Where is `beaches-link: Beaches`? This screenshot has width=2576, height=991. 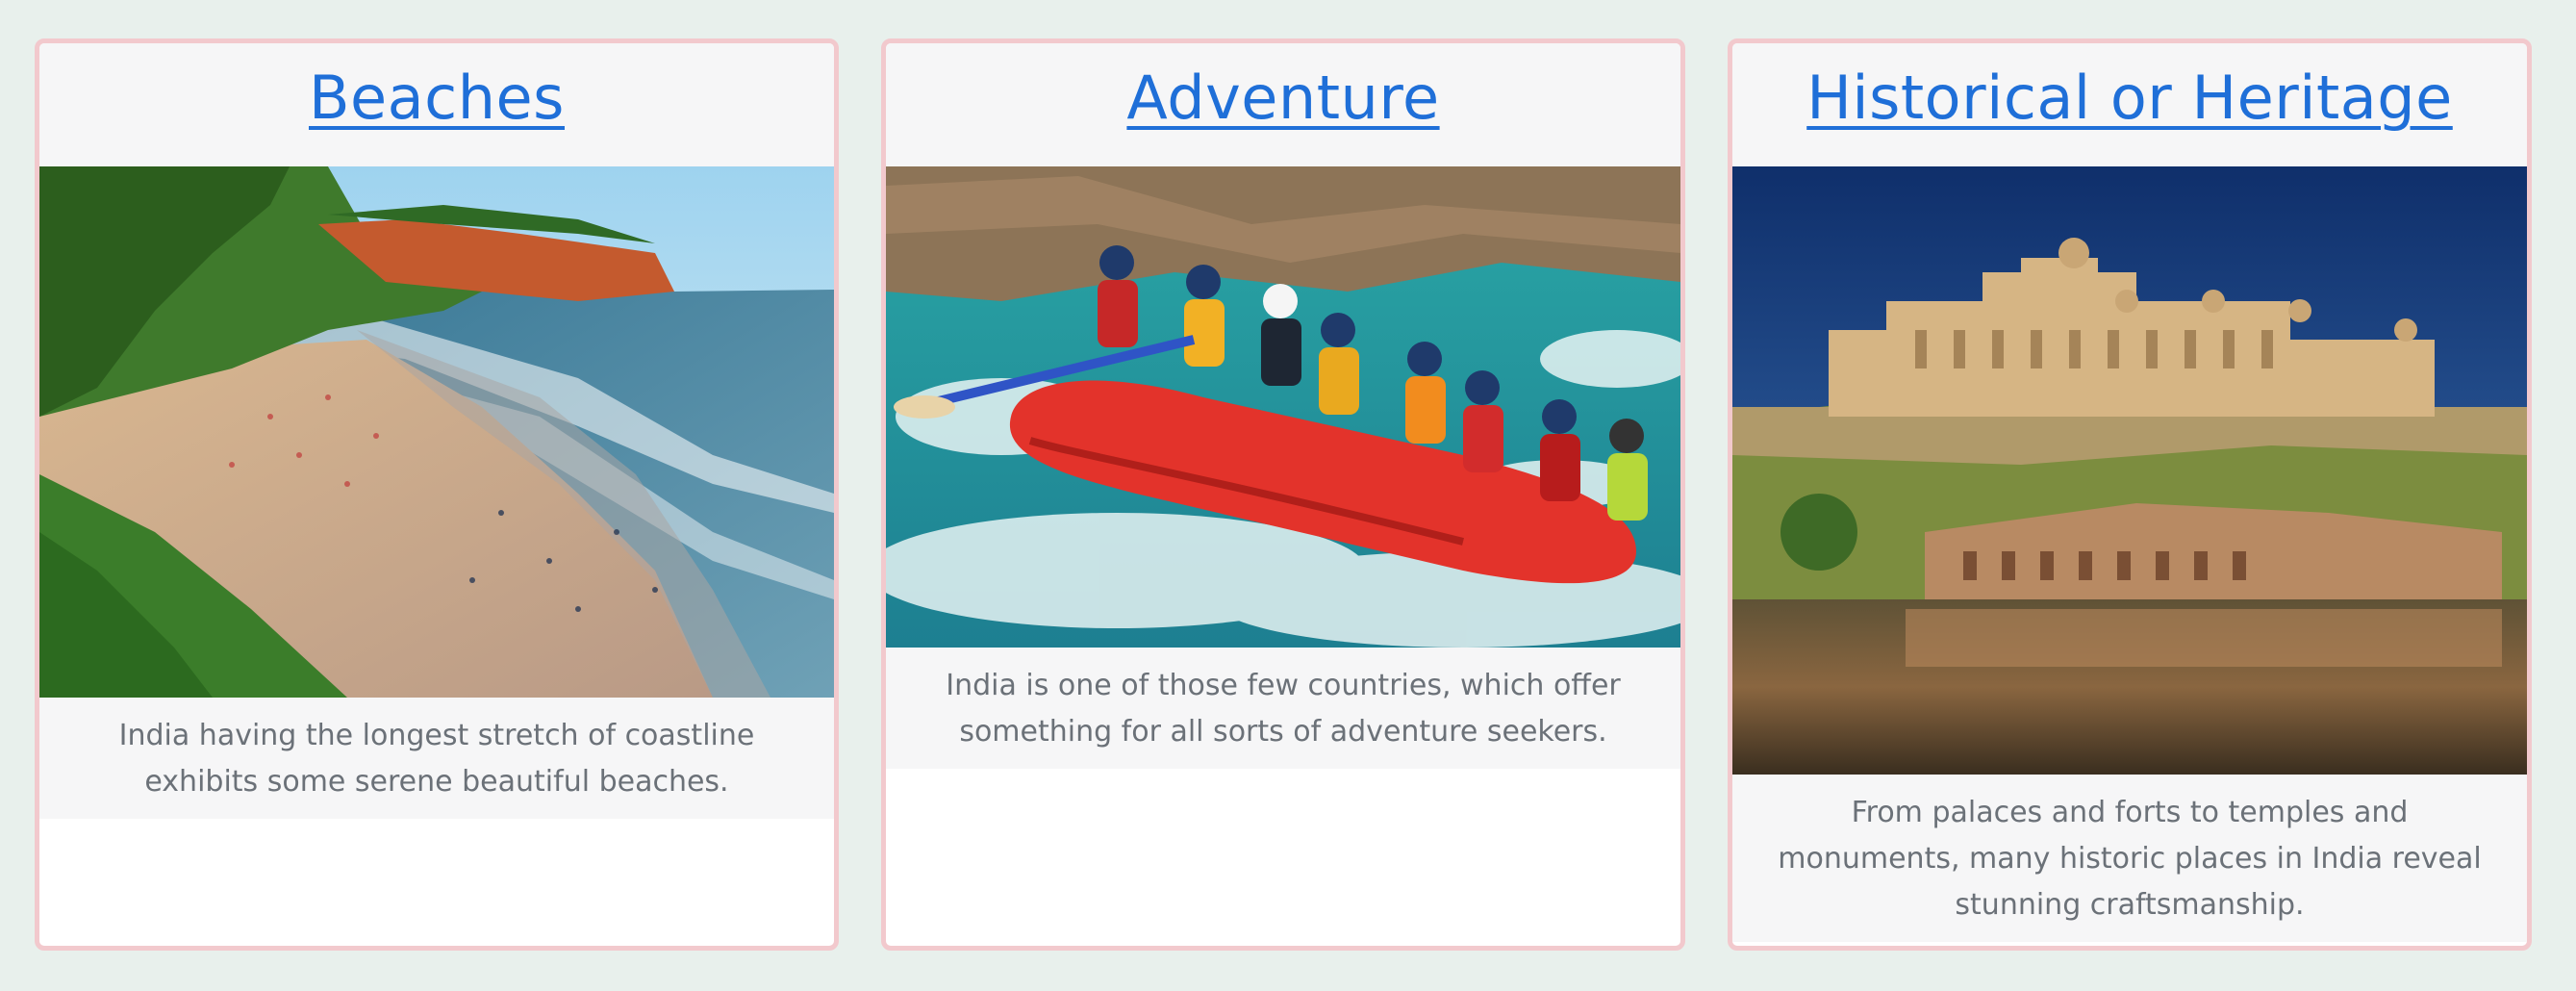 beaches-link: Beaches is located at coordinates (437, 98).